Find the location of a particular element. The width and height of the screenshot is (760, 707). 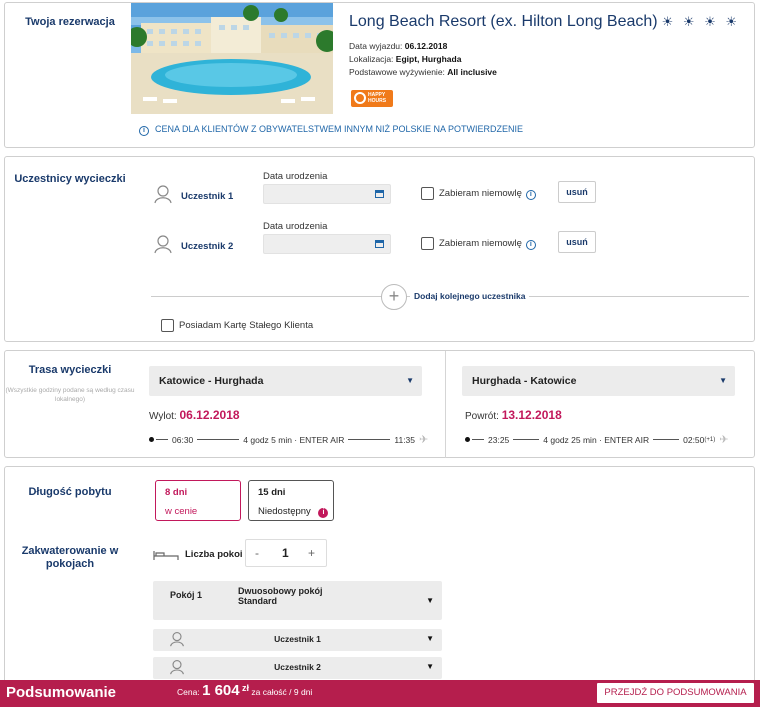

inbound-arr-next-day: (+1) is located at coordinates (710, 439).